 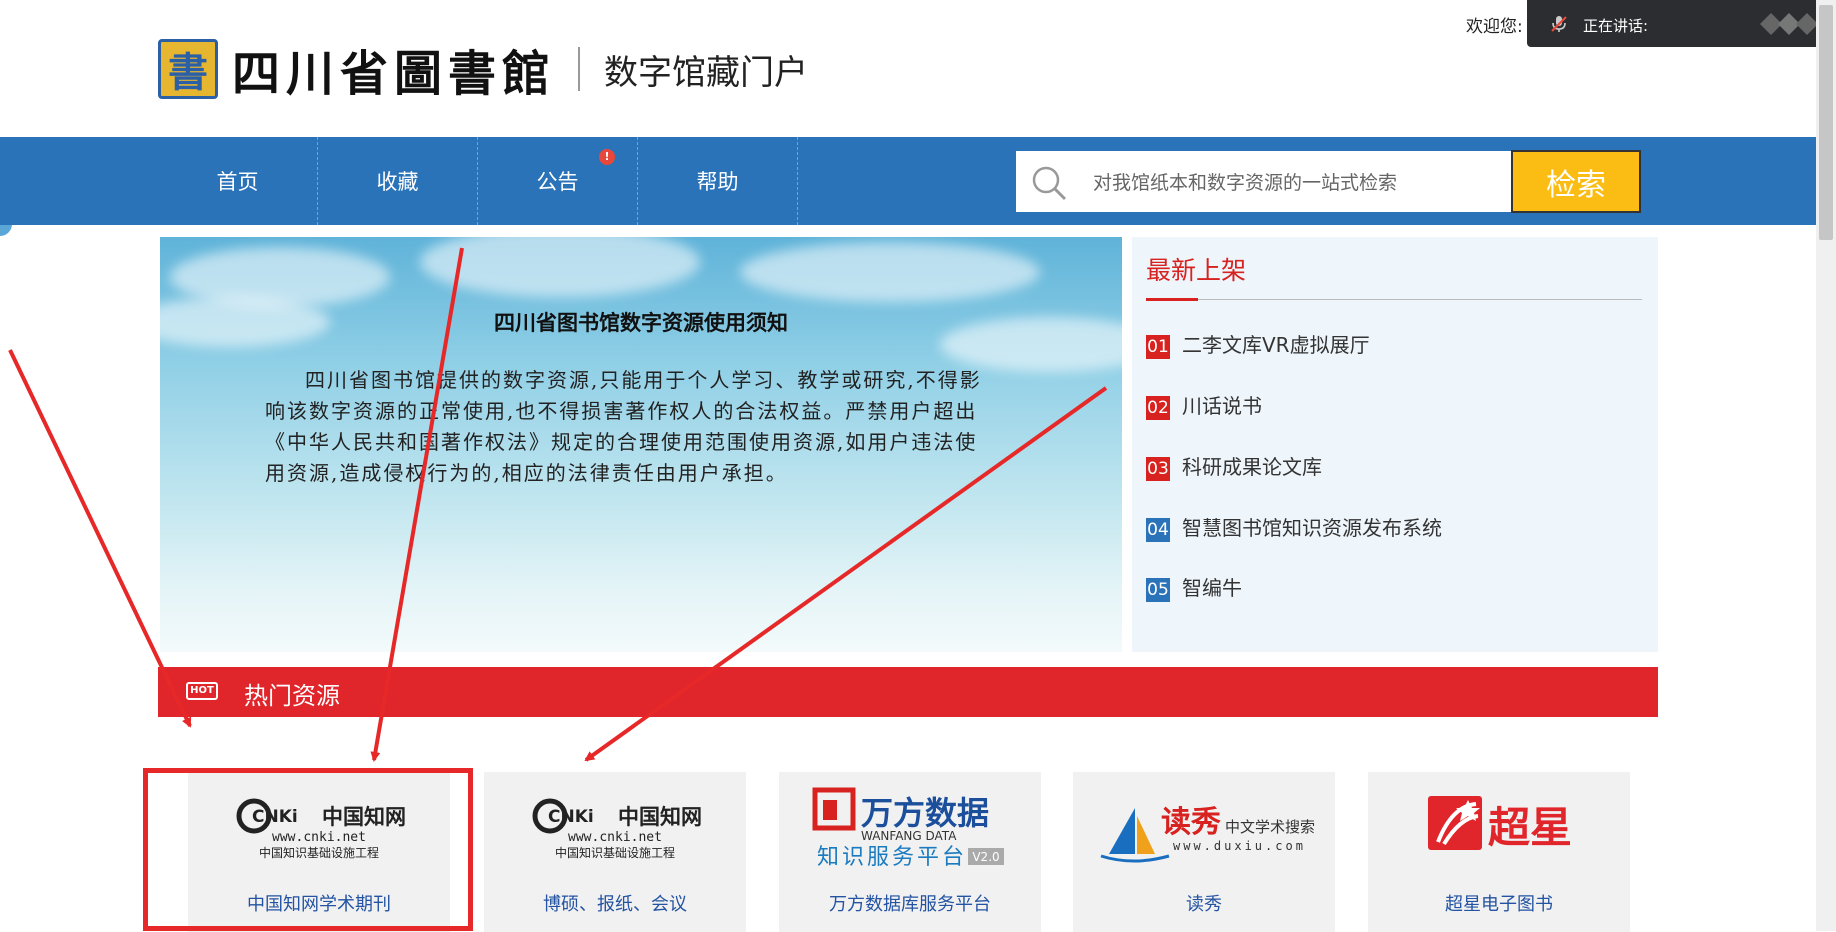 I want to click on scrollbar-thumb, so click(x=1826, y=122).